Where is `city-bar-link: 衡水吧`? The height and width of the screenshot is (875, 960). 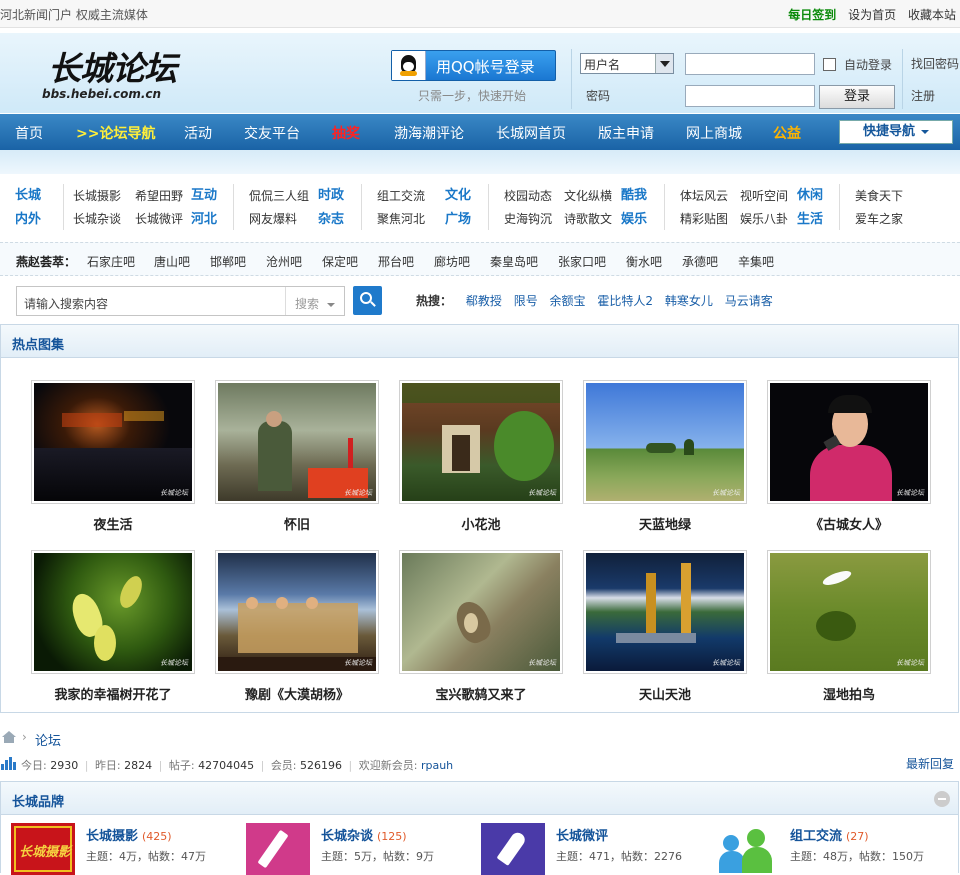 city-bar-link: 衡水吧 is located at coordinates (644, 261).